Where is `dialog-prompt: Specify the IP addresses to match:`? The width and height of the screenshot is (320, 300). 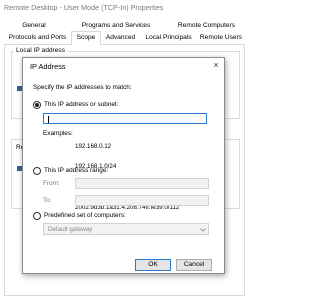
dialog-prompt: Specify the IP addresses to match: is located at coordinates (82, 87).